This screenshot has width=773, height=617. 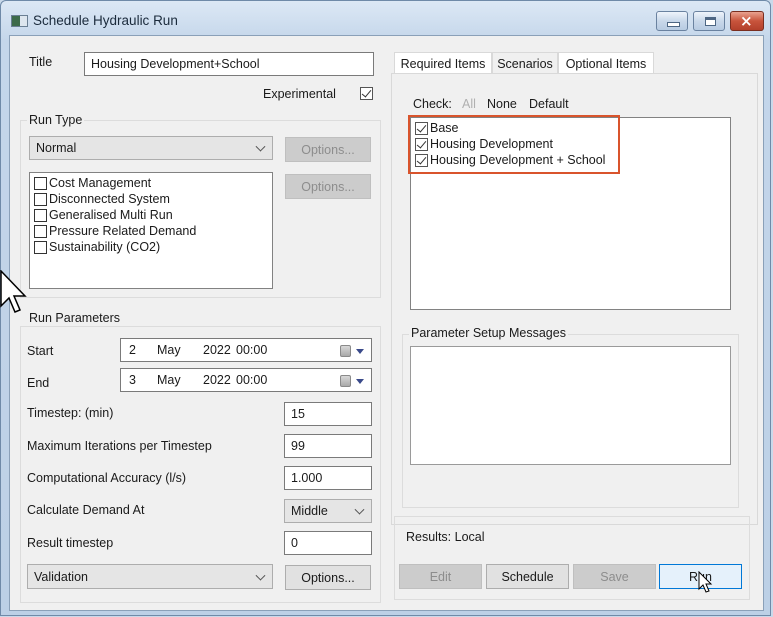 What do you see at coordinates (469, 104) in the screenshot?
I see `check-all-link: All` at bounding box center [469, 104].